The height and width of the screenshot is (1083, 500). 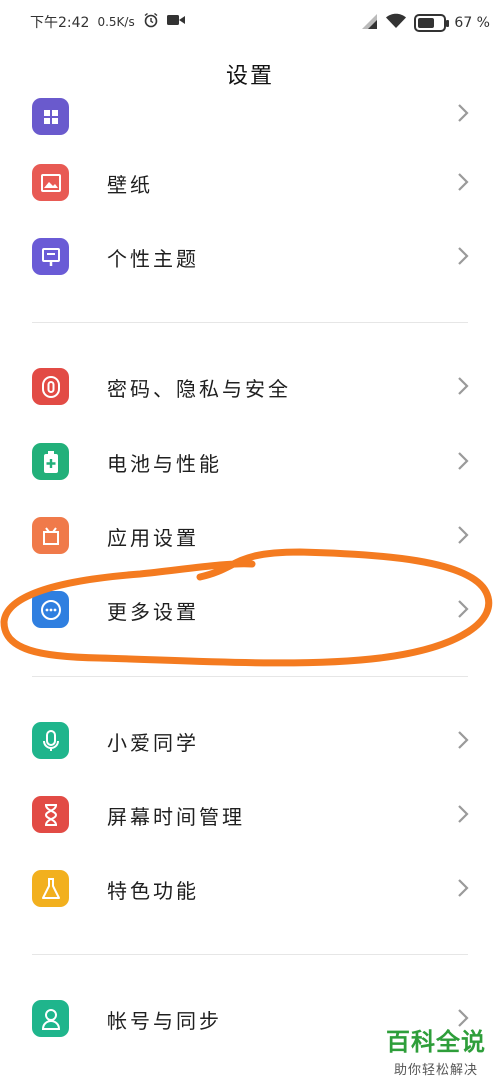 I want to click on wifi-icon, so click(x=396, y=23).